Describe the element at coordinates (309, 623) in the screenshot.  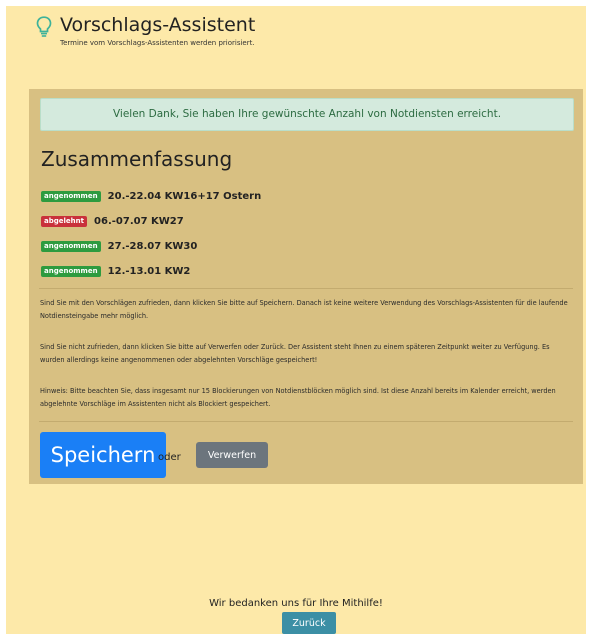
I see `back-button: Zurück` at that location.